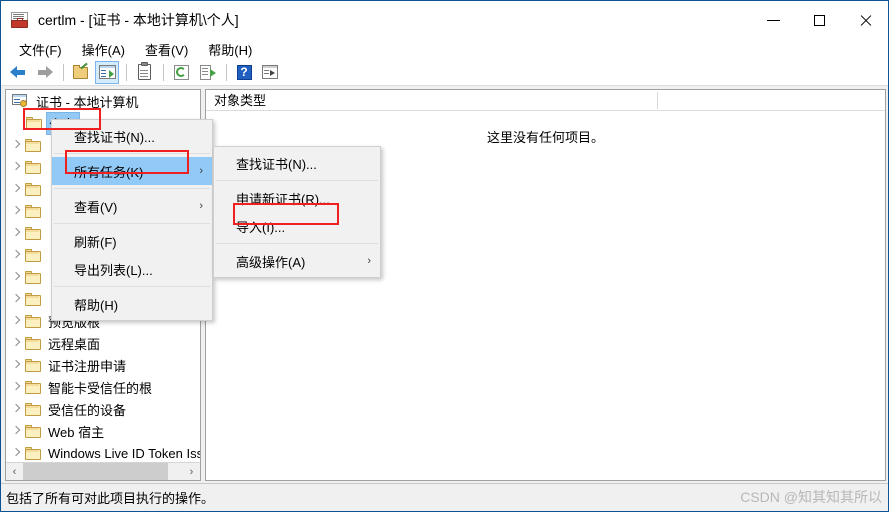 The width and height of the screenshot is (889, 512). I want to click on toolbar-console-tree-button, so click(107, 72).